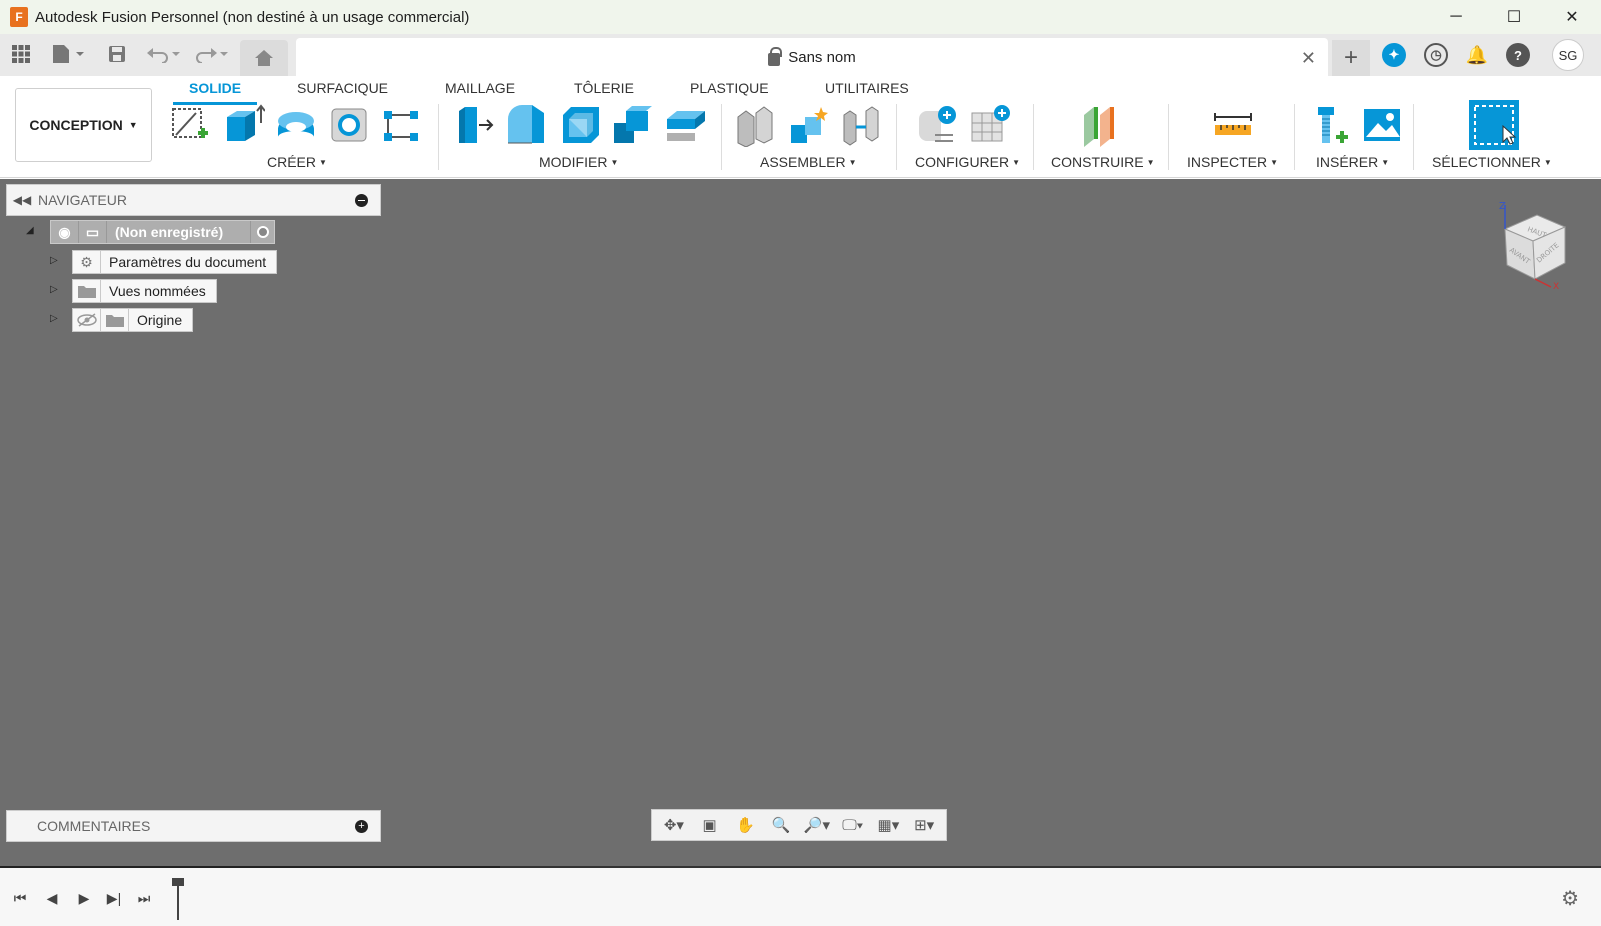 The height and width of the screenshot is (926, 1601). I want to click on expand-root-icon: ◢, so click(31, 230).